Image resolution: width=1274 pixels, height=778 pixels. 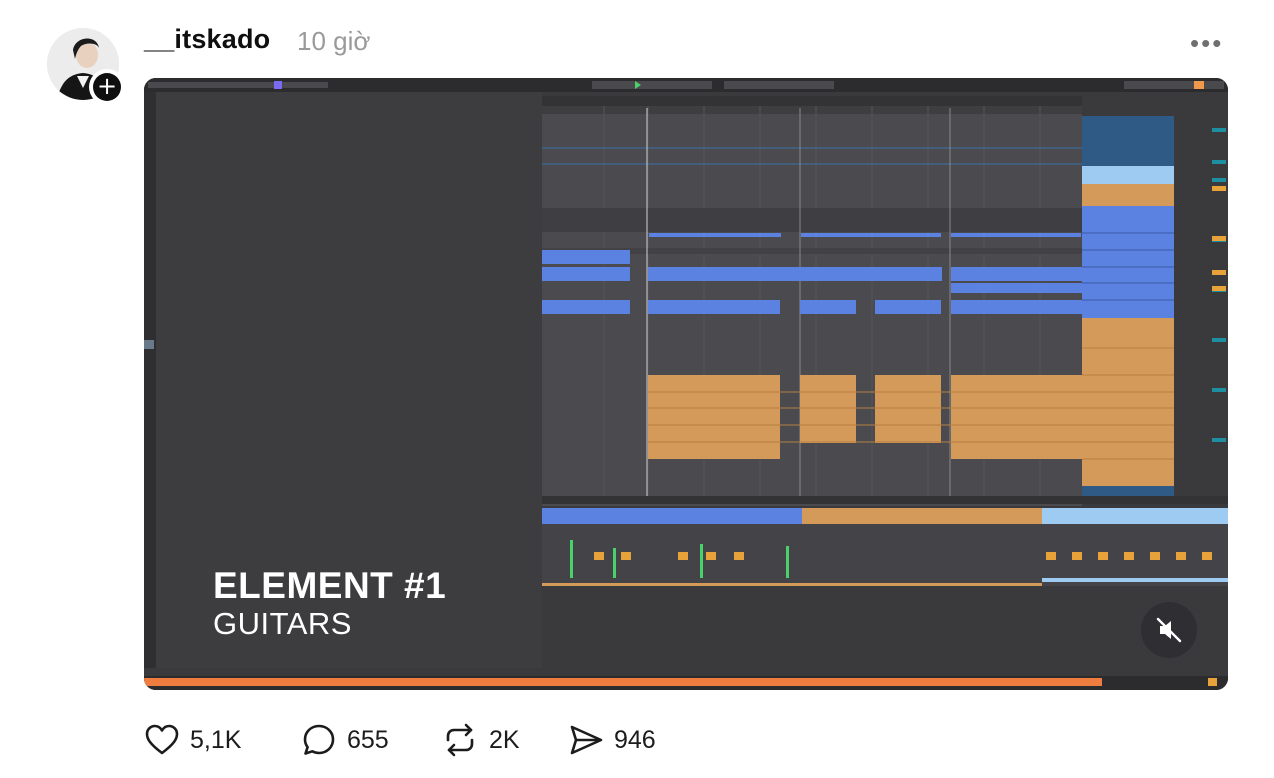 I want to click on speaker-muted-icon, so click(x=1169, y=630).